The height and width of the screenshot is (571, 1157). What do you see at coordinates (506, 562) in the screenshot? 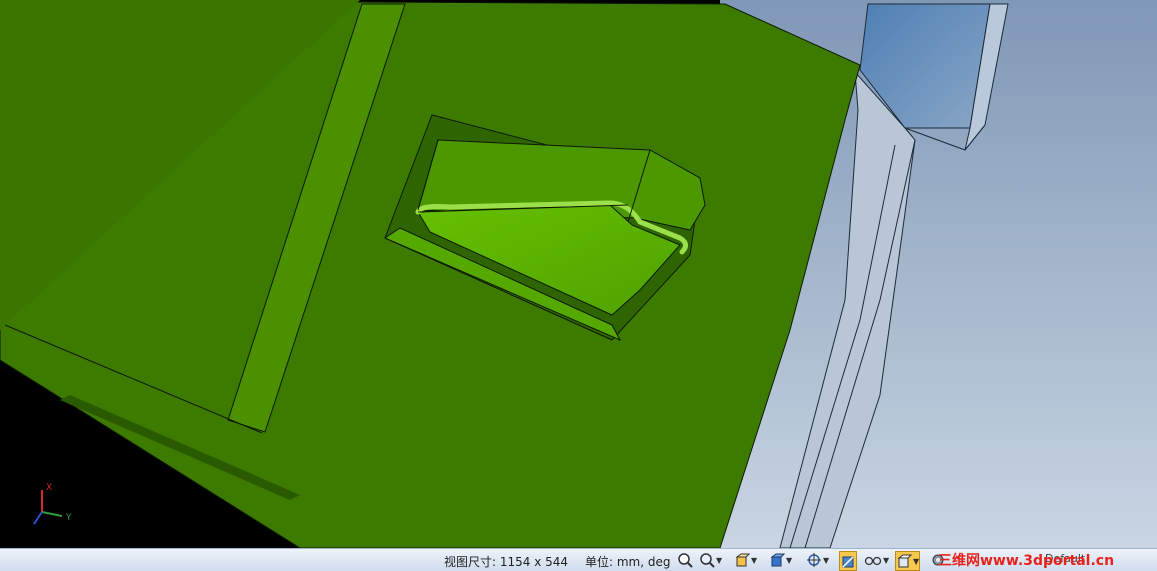
I see `view-size-label: 视图尺寸: 1154 x 544` at bounding box center [506, 562].